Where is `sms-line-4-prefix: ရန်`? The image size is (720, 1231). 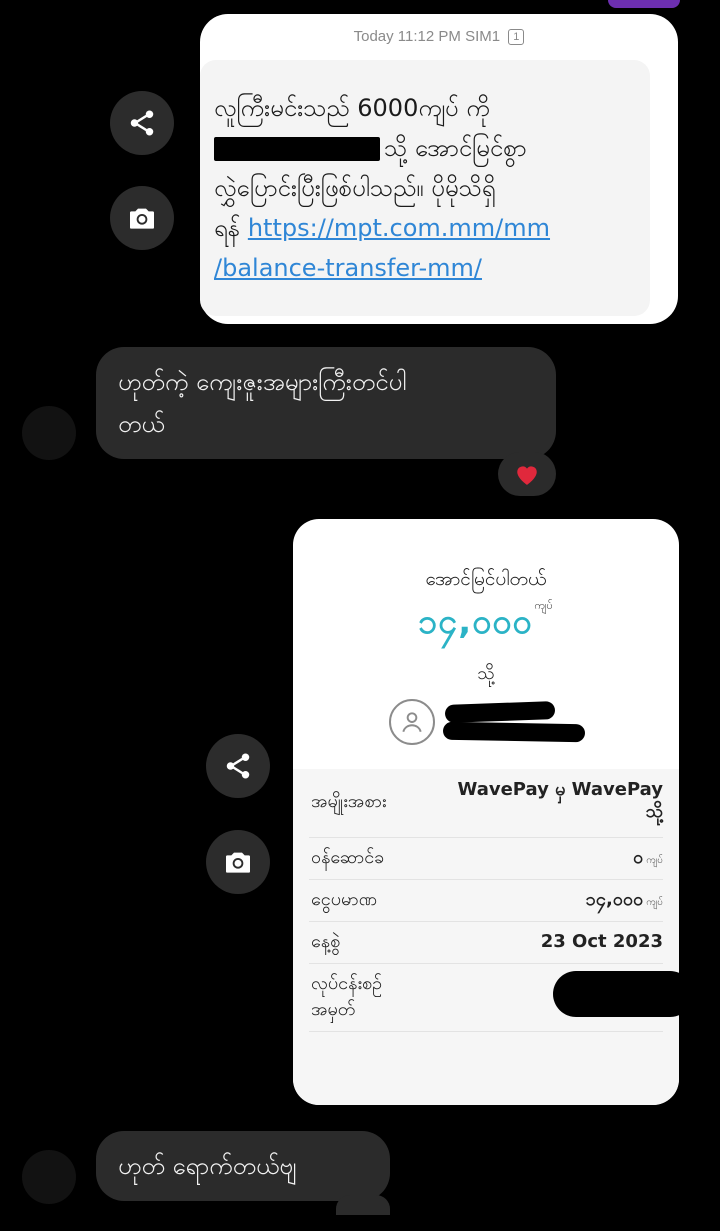 sms-line-4-prefix: ရန် is located at coordinates (227, 228).